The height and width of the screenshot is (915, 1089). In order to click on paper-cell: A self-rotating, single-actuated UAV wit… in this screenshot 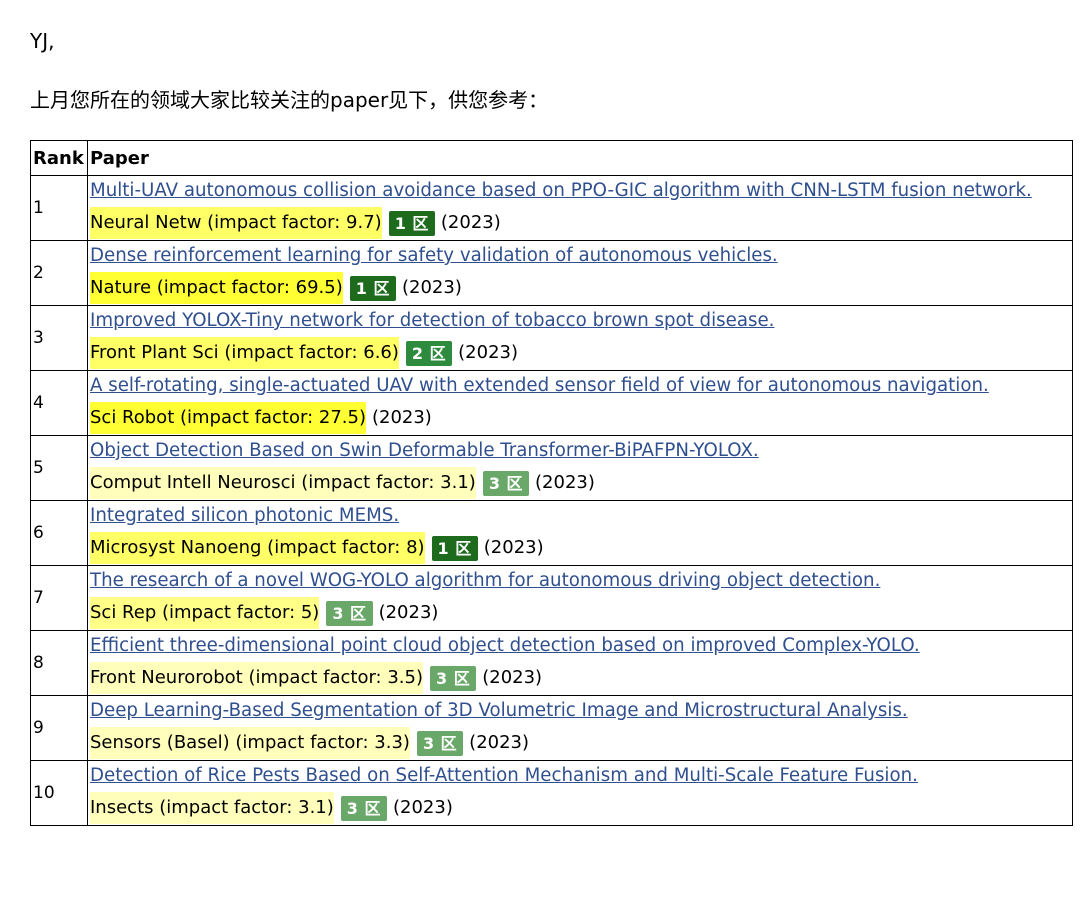, I will do `click(580, 403)`.